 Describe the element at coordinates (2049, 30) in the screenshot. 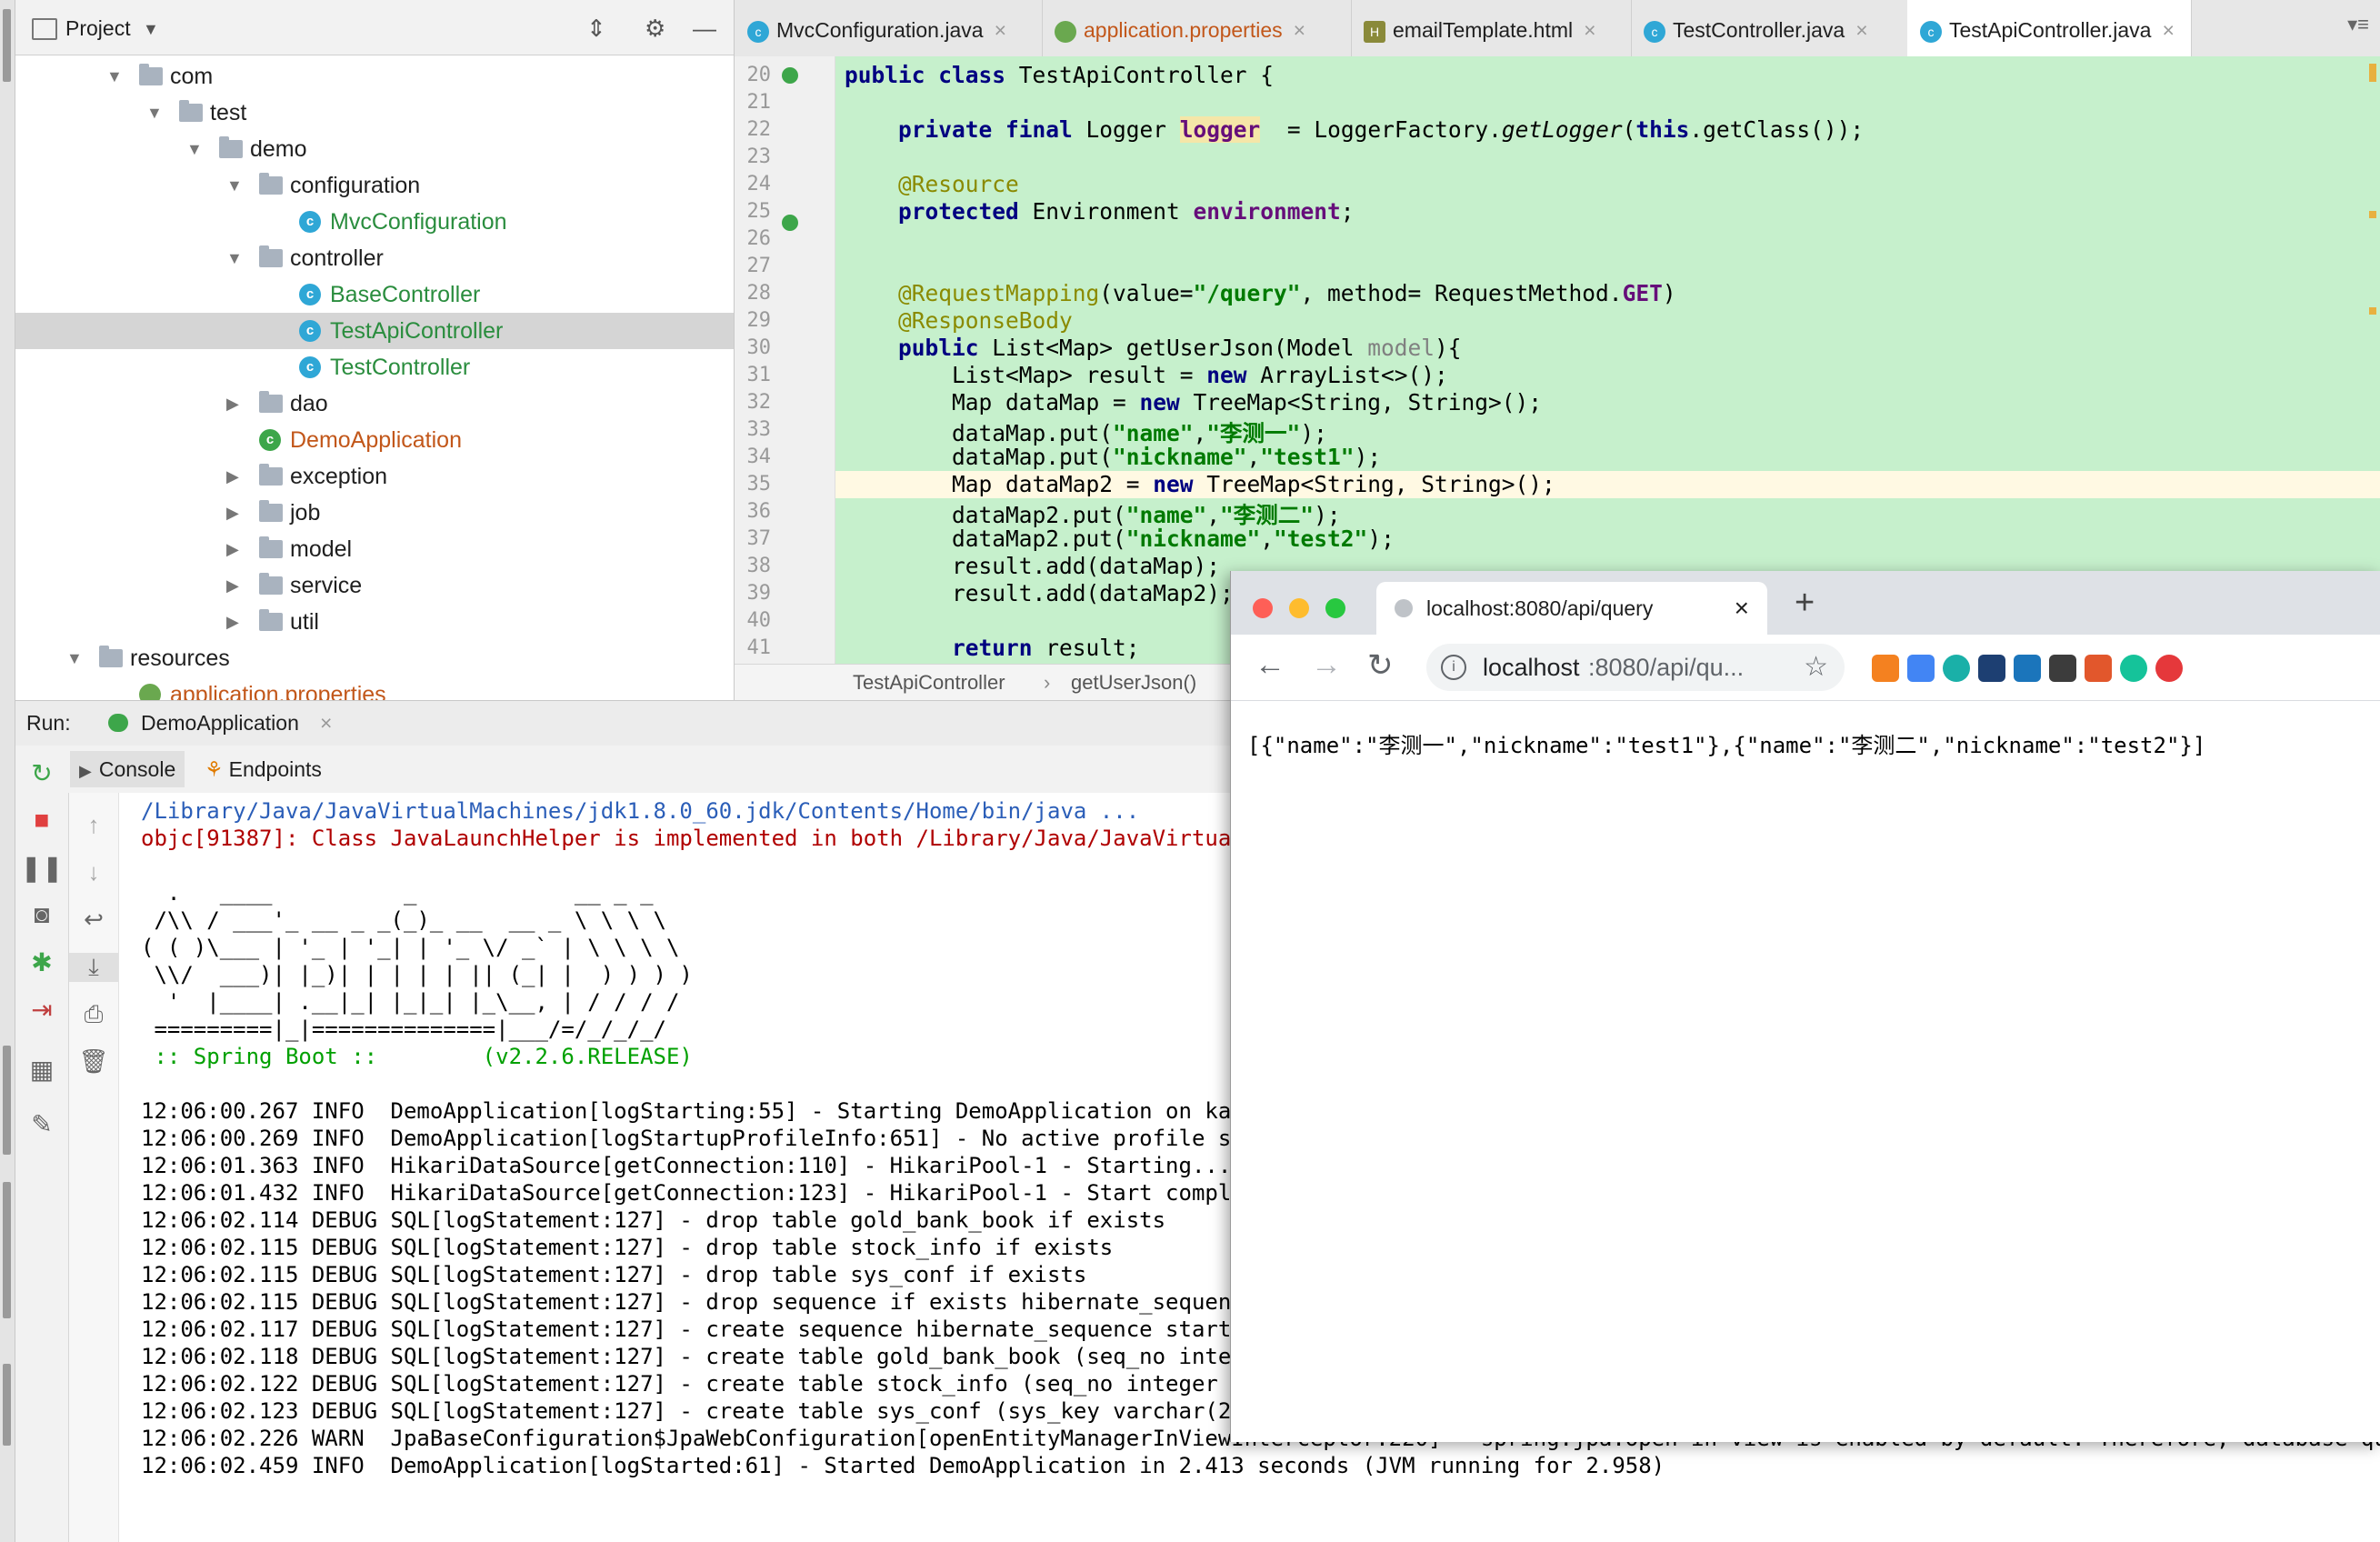

I see `tab-testapicontroller-java: c TestApiController.java ×` at that location.